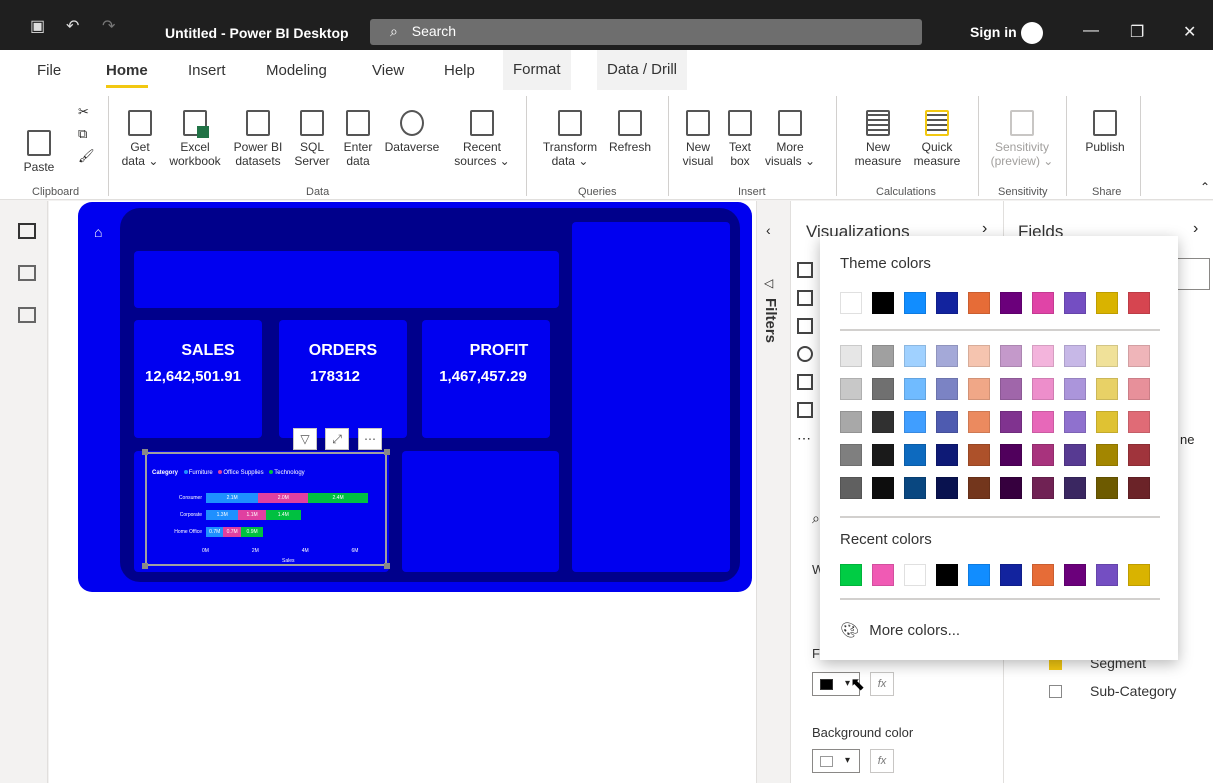 The image size is (1213, 783). I want to click on report-view-icon, so click(27, 231).